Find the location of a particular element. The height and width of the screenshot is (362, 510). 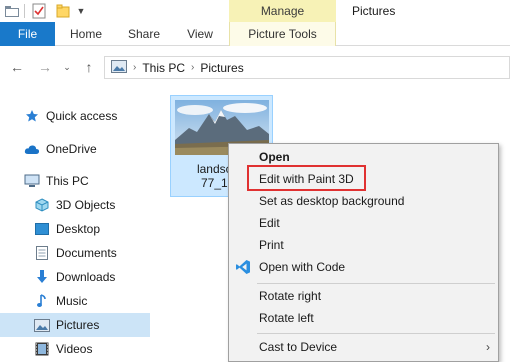

nav-item-music: Music is located at coordinates (75, 301).